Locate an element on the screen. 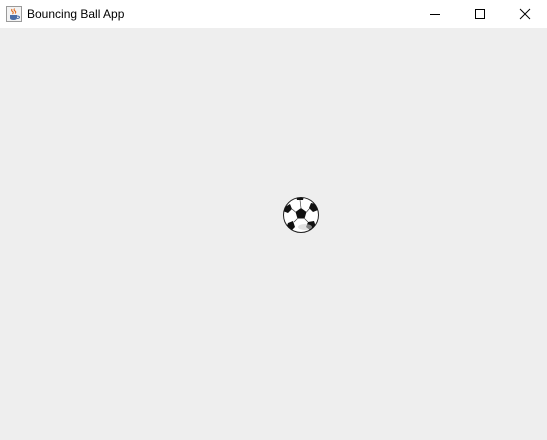 The width and height of the screenshot is (547, 440). close-button is located at coordinates (524, 14).